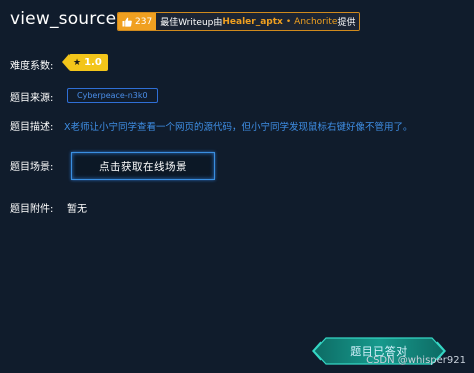 The height and width of the screenshot is (373, 474). What do you see at coordinates (143, 166) in the screenshot?
I see `get-scene-button: 点击获取在线场景` at bounding box center [143, 166].